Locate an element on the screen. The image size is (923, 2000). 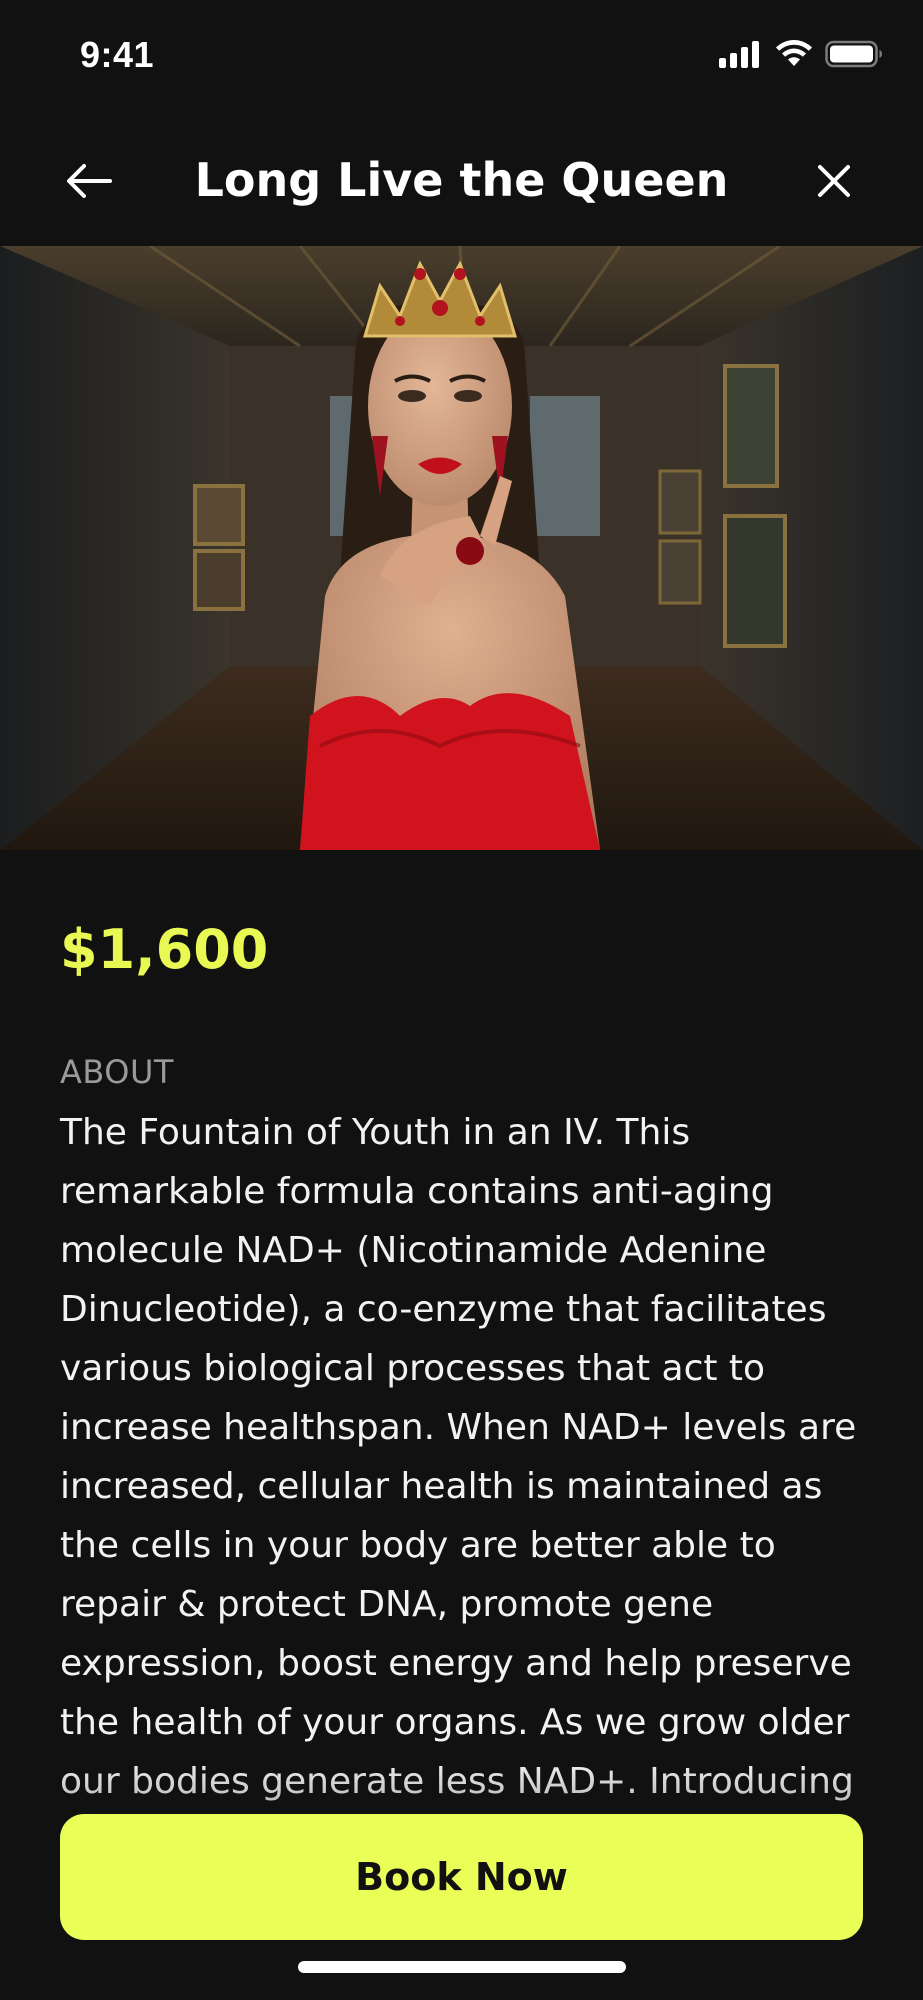
close-button is located at coordinates (834, 181).